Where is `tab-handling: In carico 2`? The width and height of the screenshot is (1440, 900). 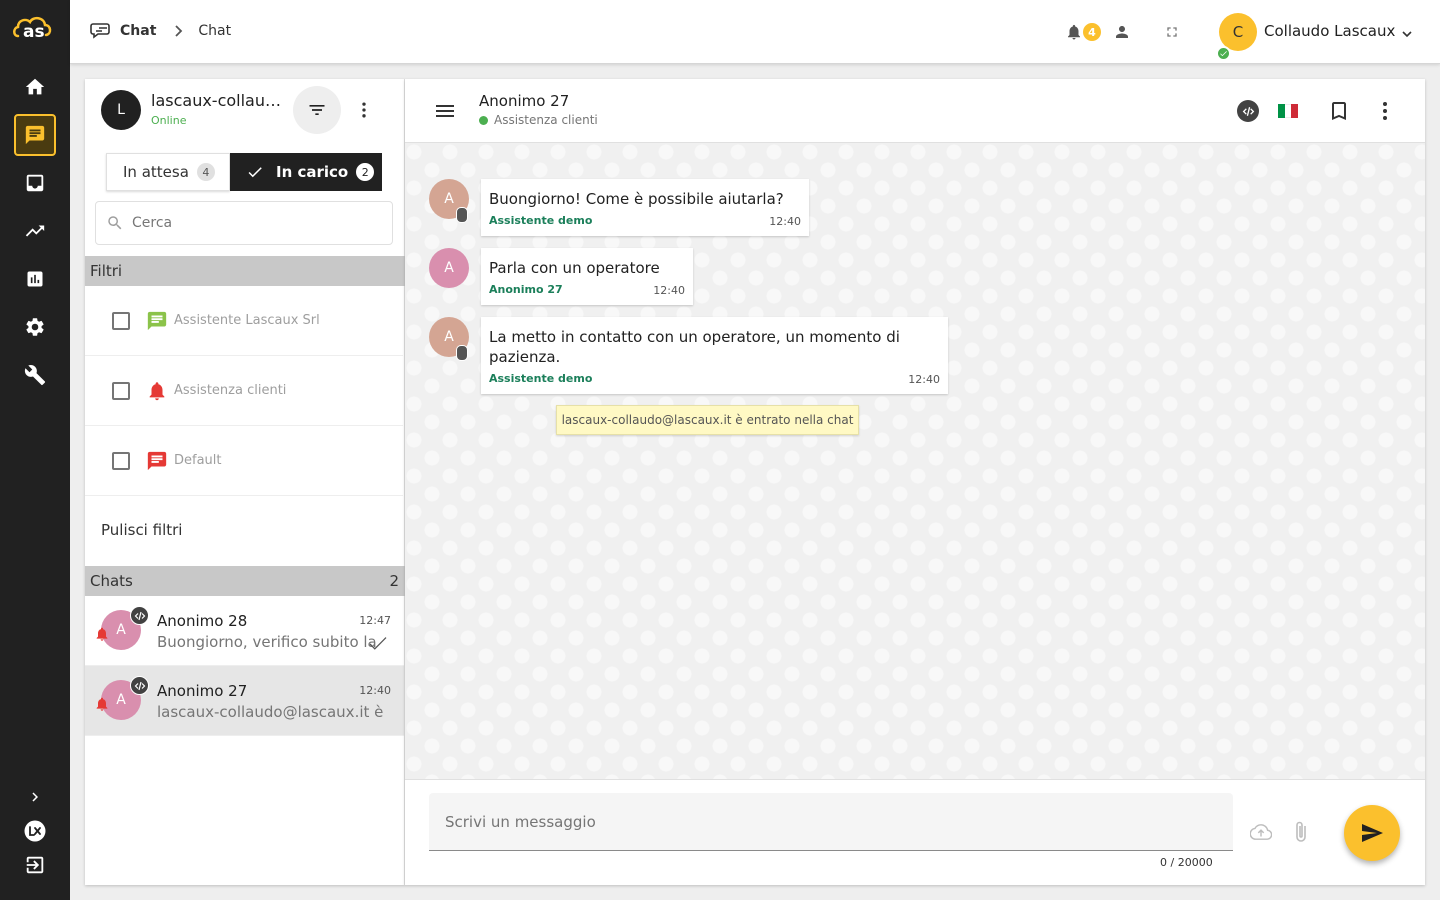
tab-handling: In carico 2 is located at coordinates (306, 172).